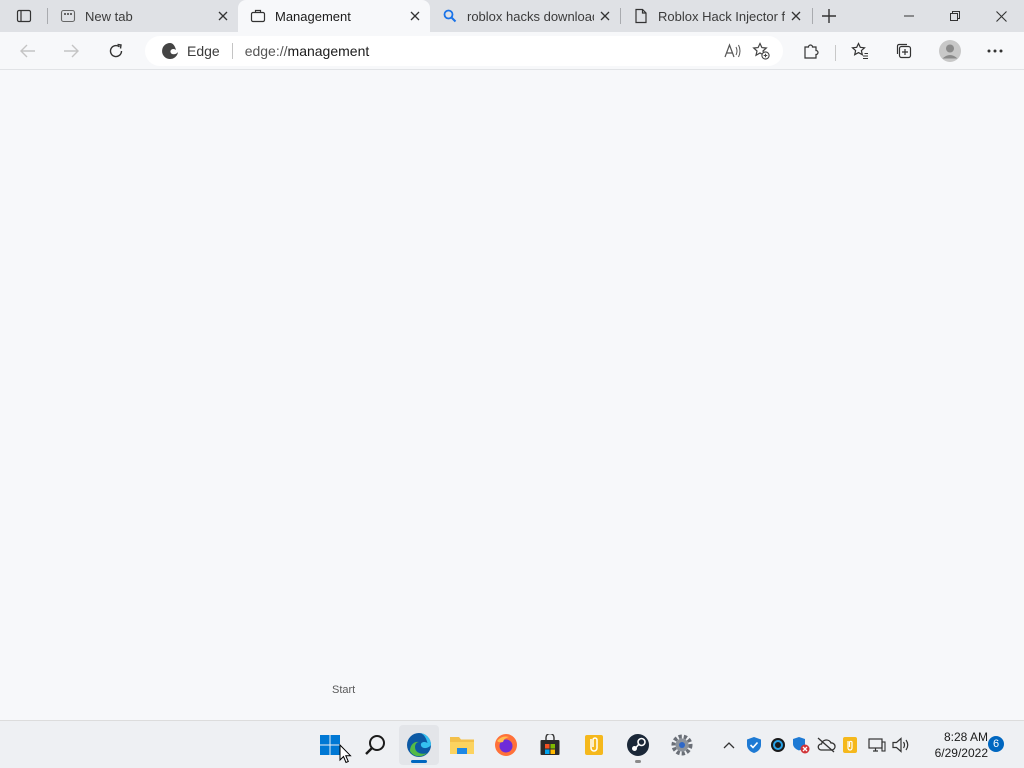  What do you see at coordinates (961, 753) in the screenshot?
I see `clock-date: 6/29/2022` at bounding box center [961, 753].